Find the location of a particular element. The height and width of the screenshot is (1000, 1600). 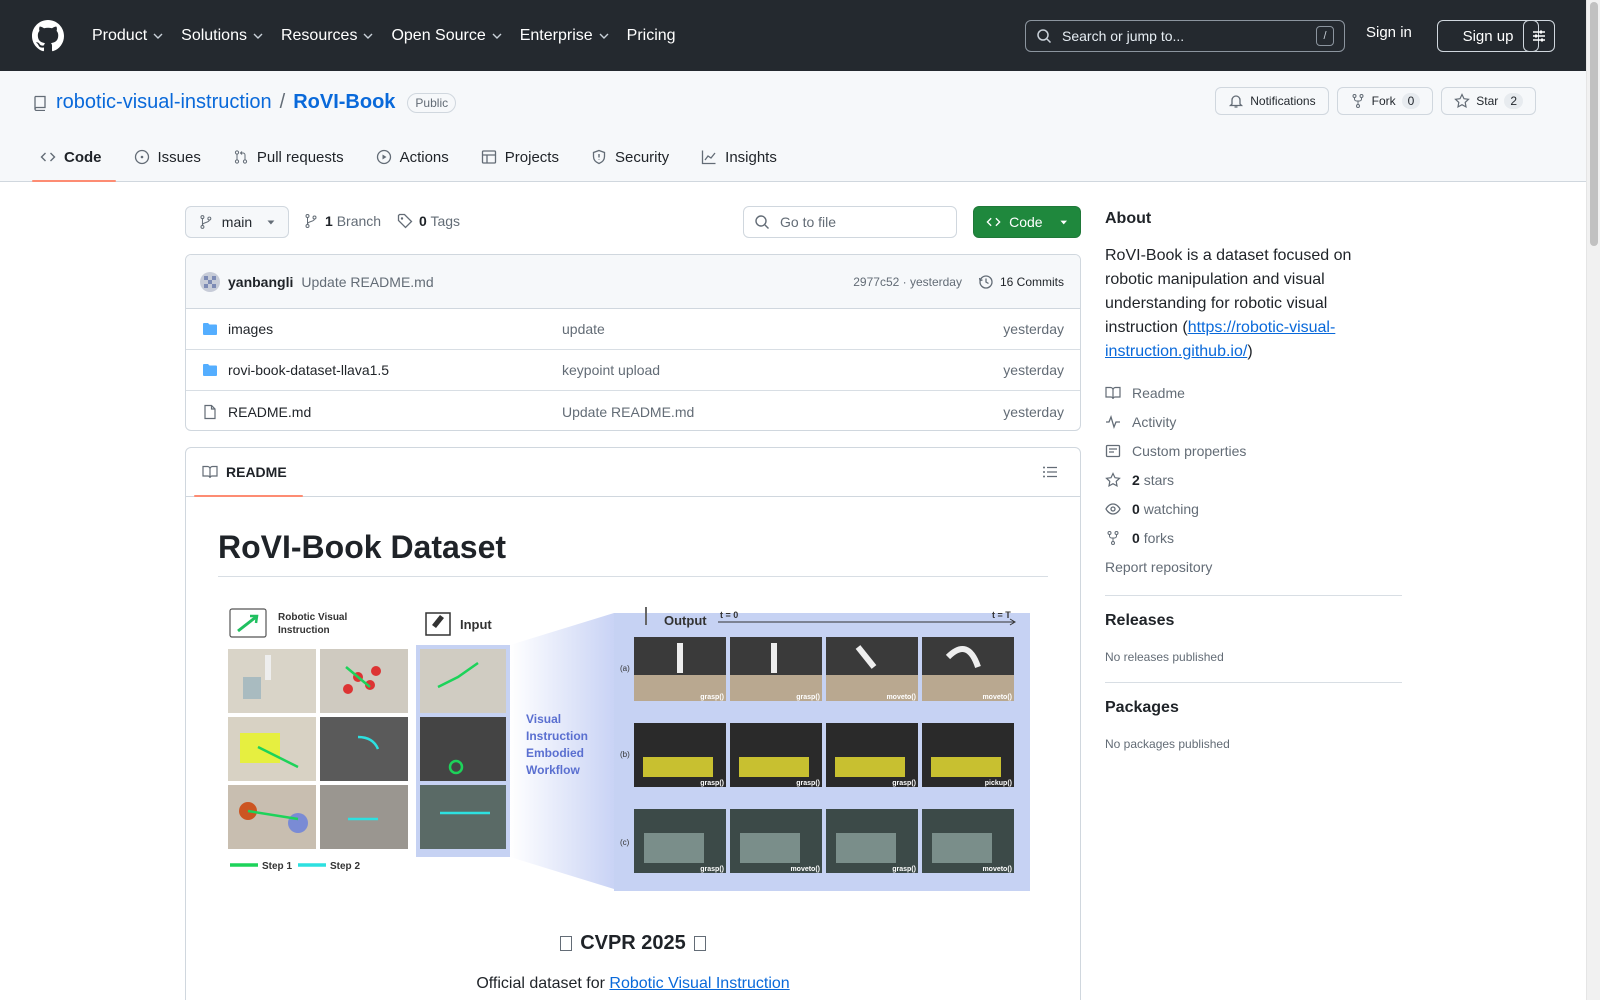

notifications-button: Notifications is located at coordinates (1272, 101).